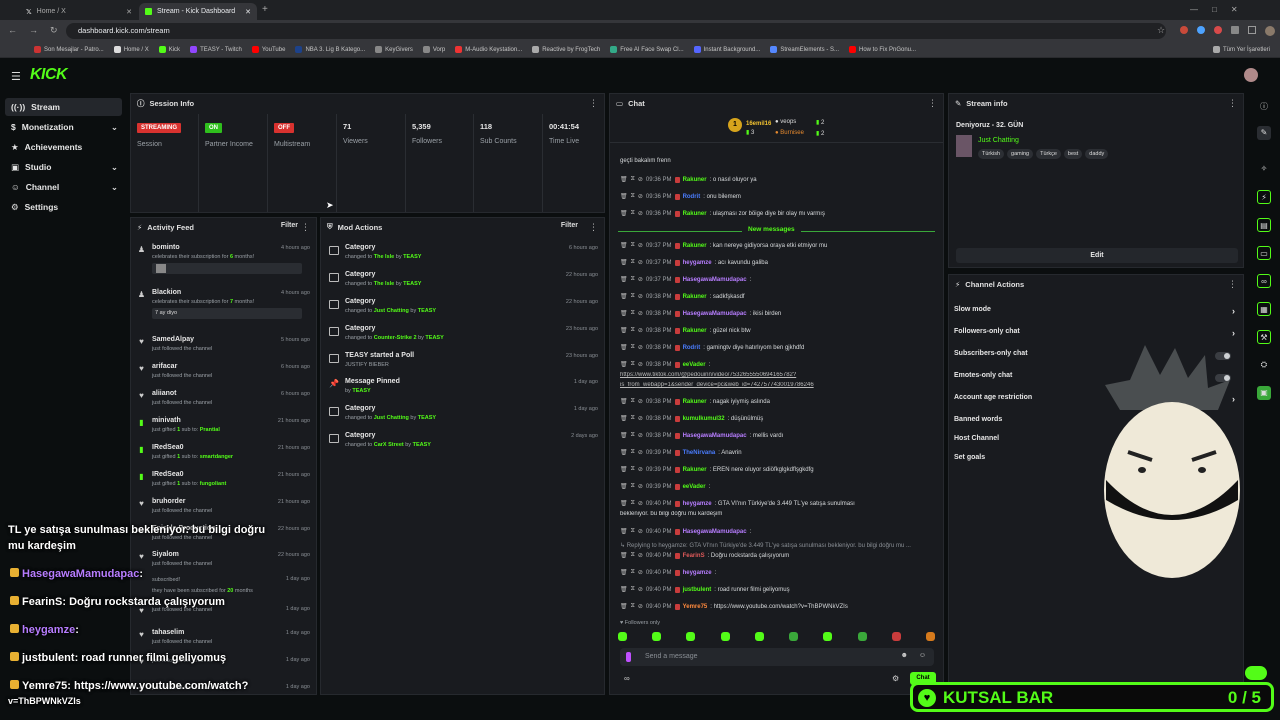  What do you see at coordinates (1235, 30) in the screenshot?
I see `puzzle-icon` at bounding box center [1235, 30].